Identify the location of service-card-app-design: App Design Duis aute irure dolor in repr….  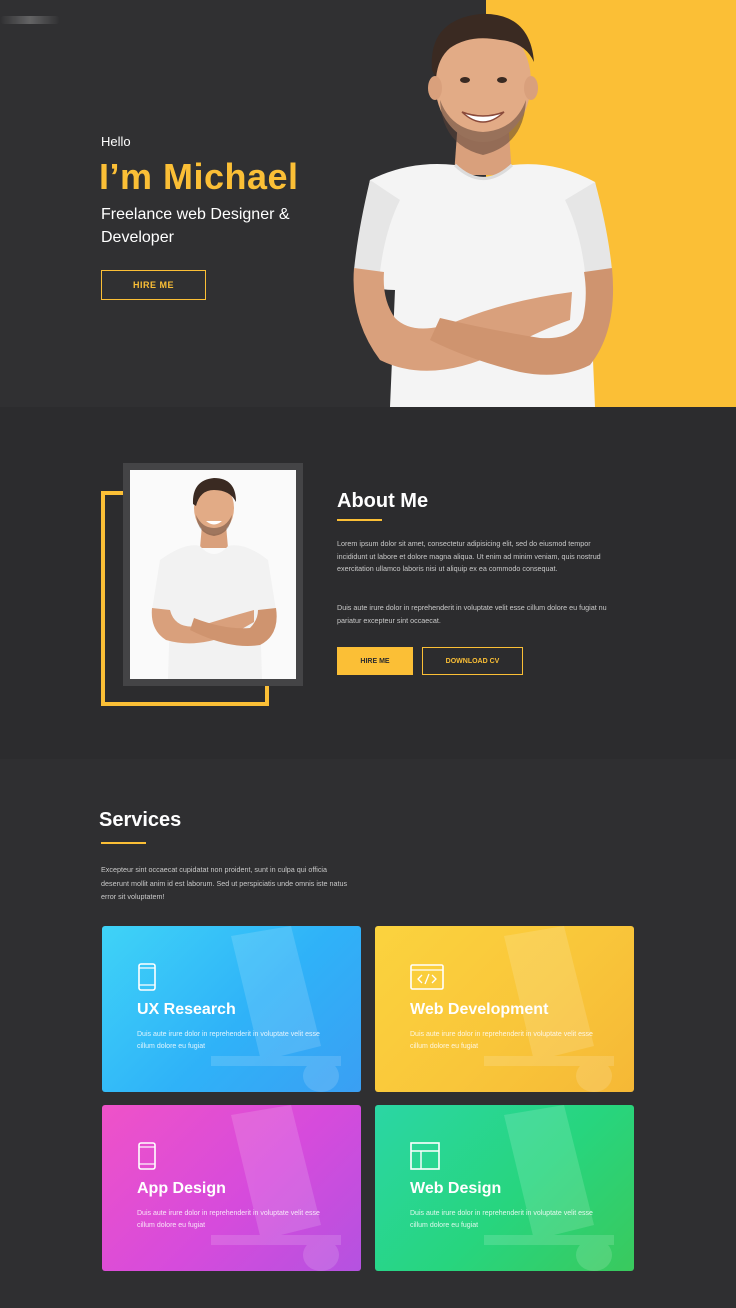
(231, 1188).